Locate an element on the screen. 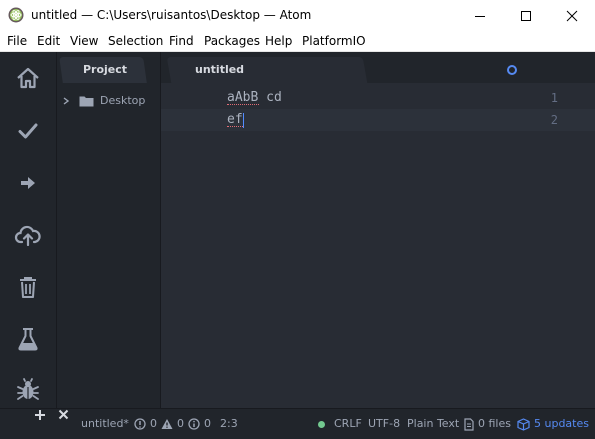  check-icon is located at coordinates (28, 131).